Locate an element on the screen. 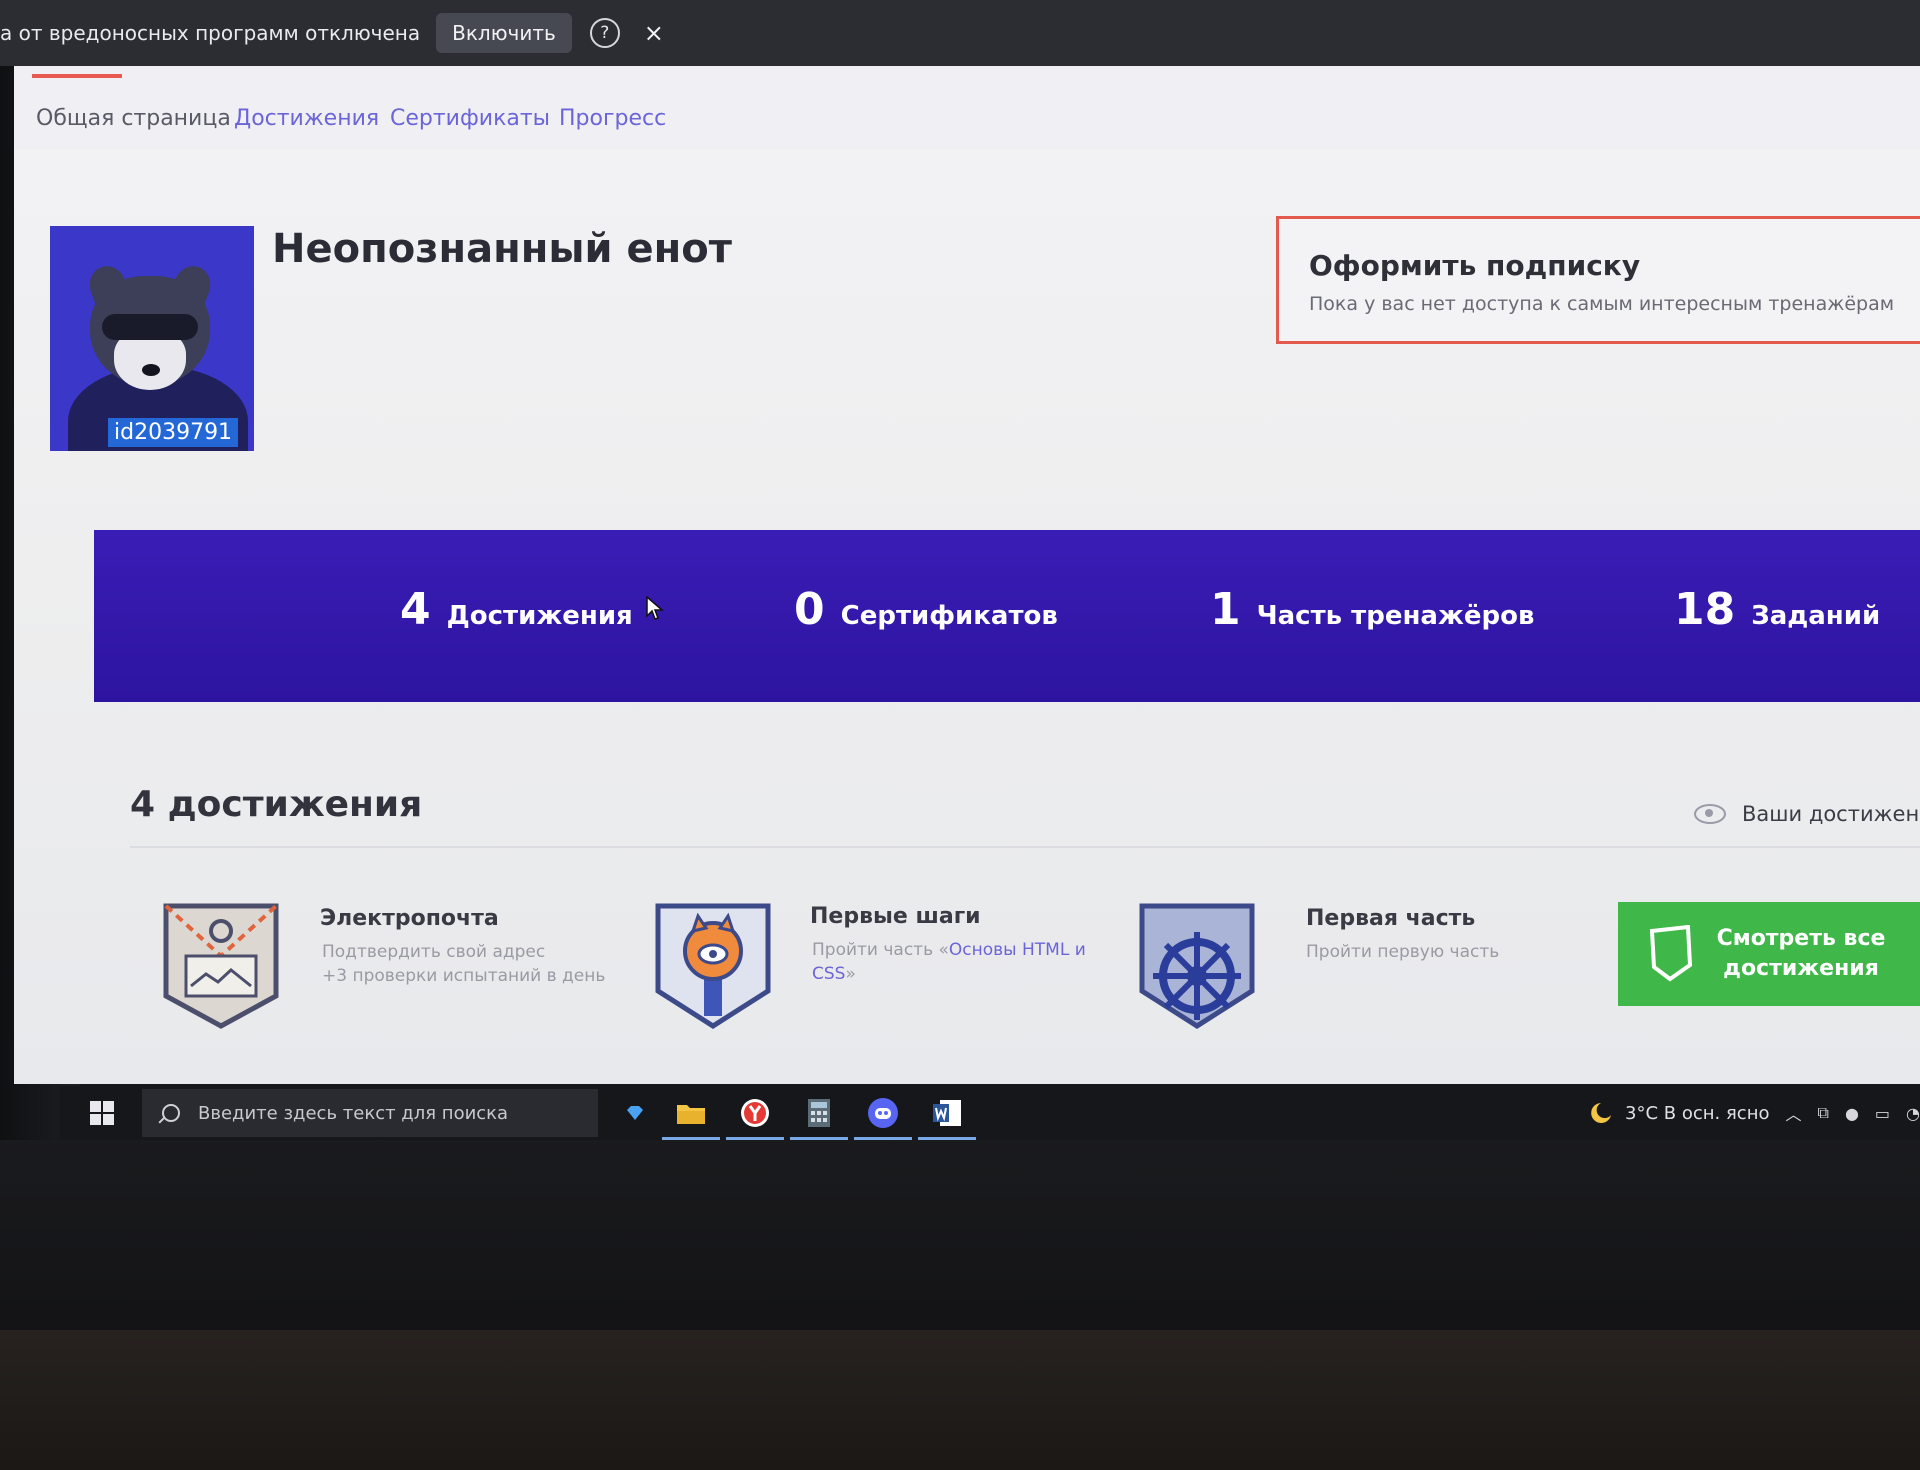 The width and height of the screenshot is (1920, 1470). diamond-icon is located at coordinates (635, 1113).